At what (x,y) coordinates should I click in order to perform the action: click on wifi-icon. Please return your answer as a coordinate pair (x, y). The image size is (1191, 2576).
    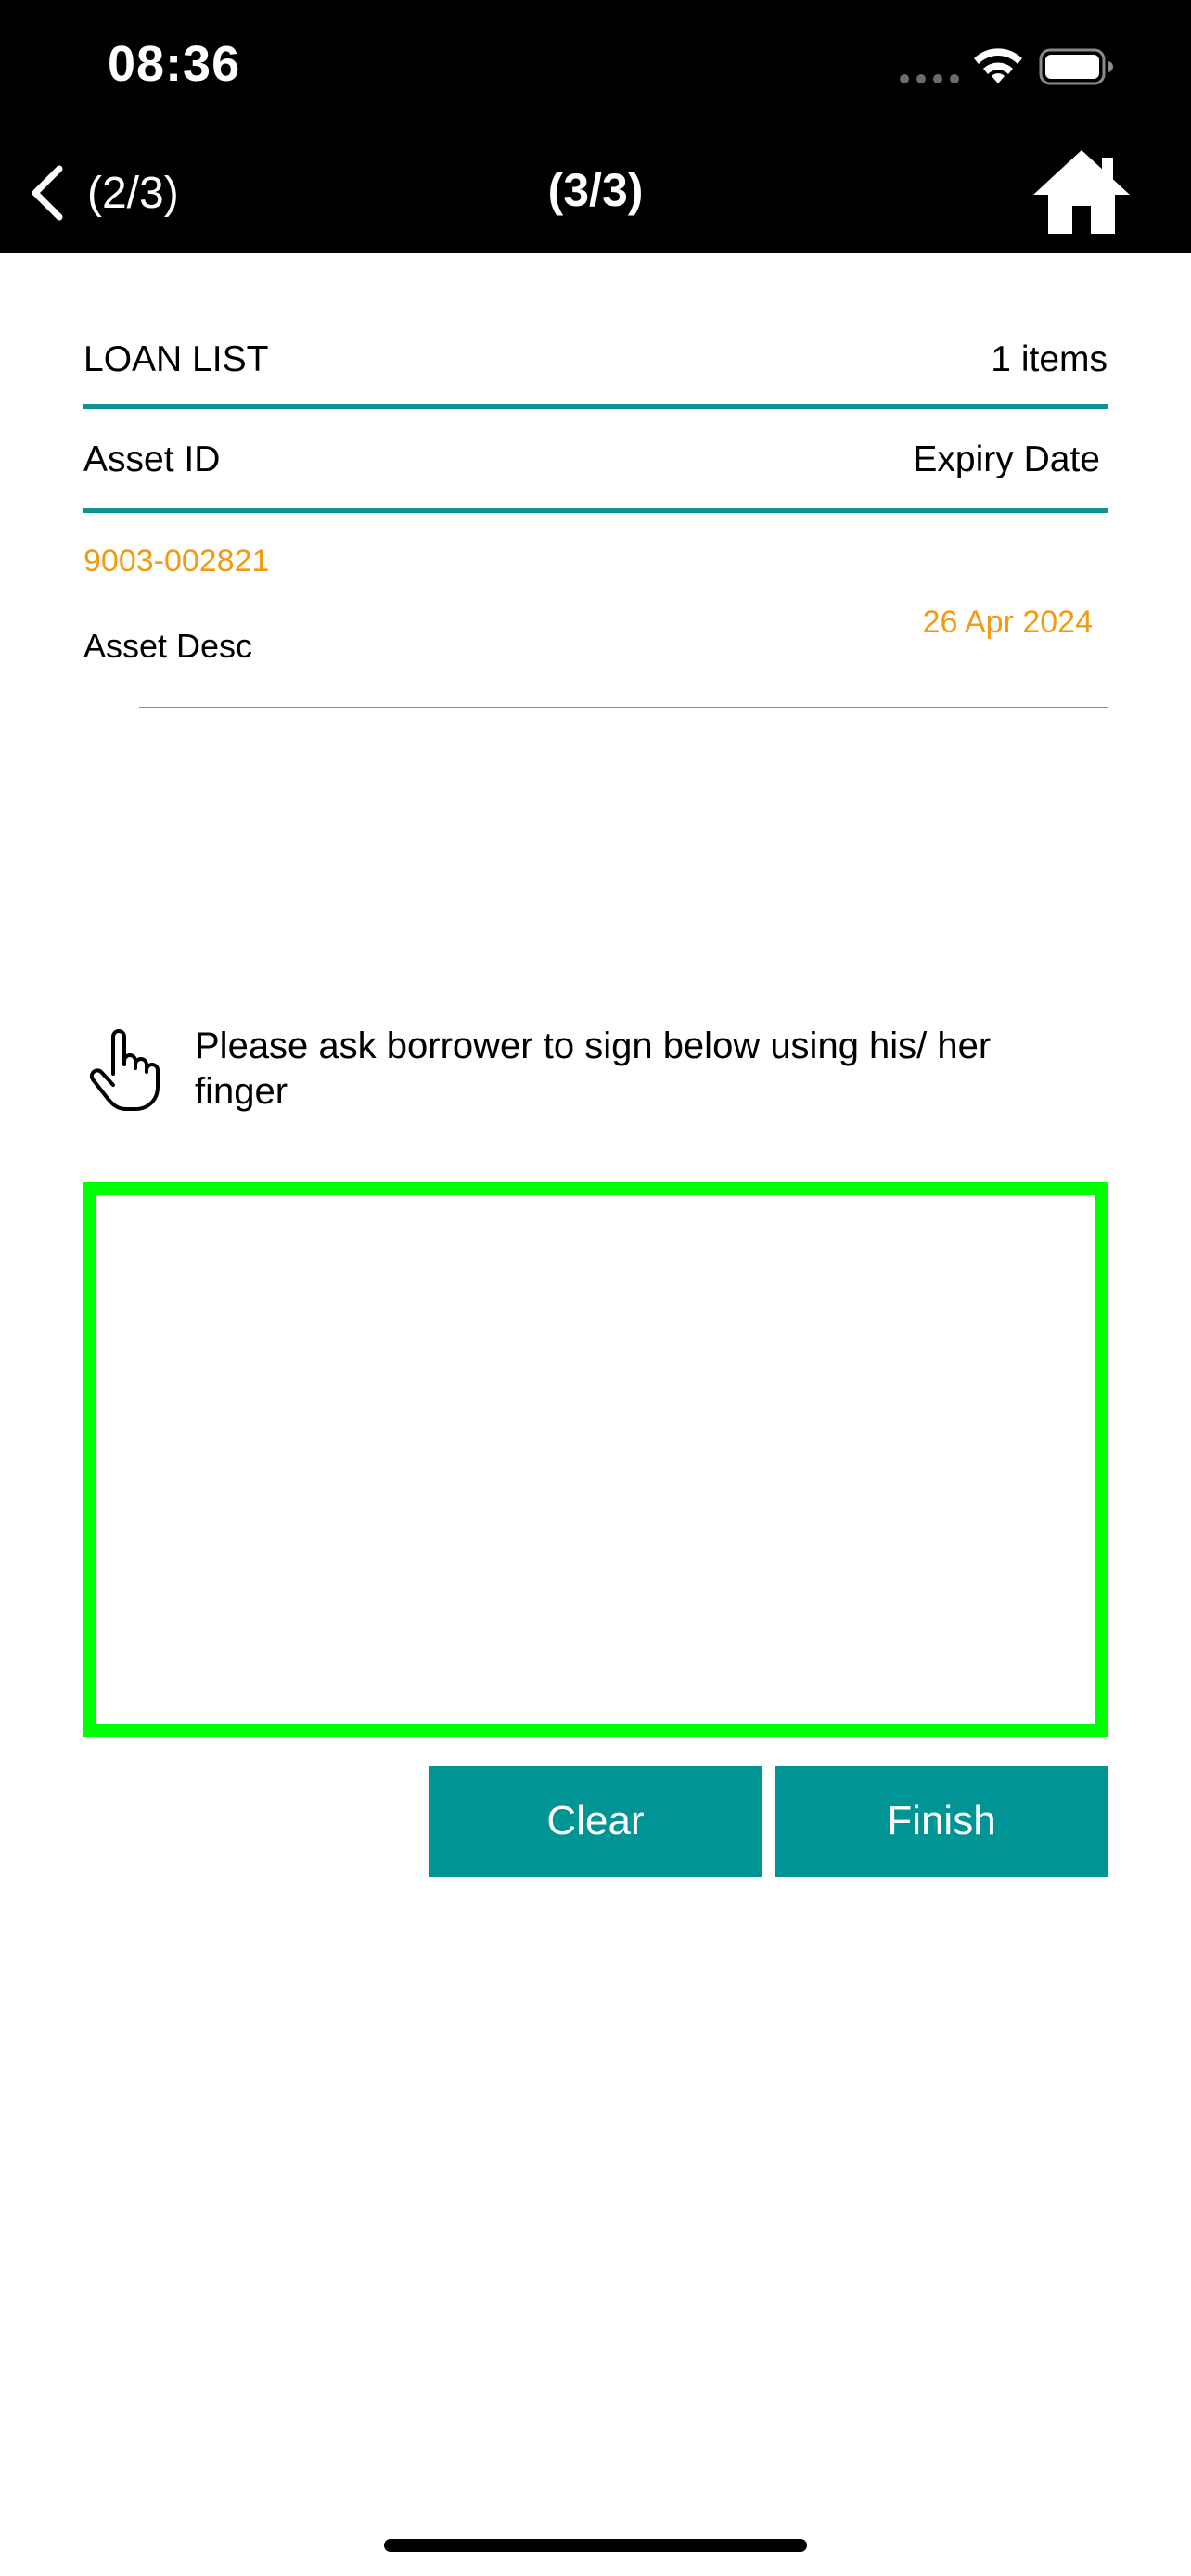
    Looking at the image, I should click on (998, 66).